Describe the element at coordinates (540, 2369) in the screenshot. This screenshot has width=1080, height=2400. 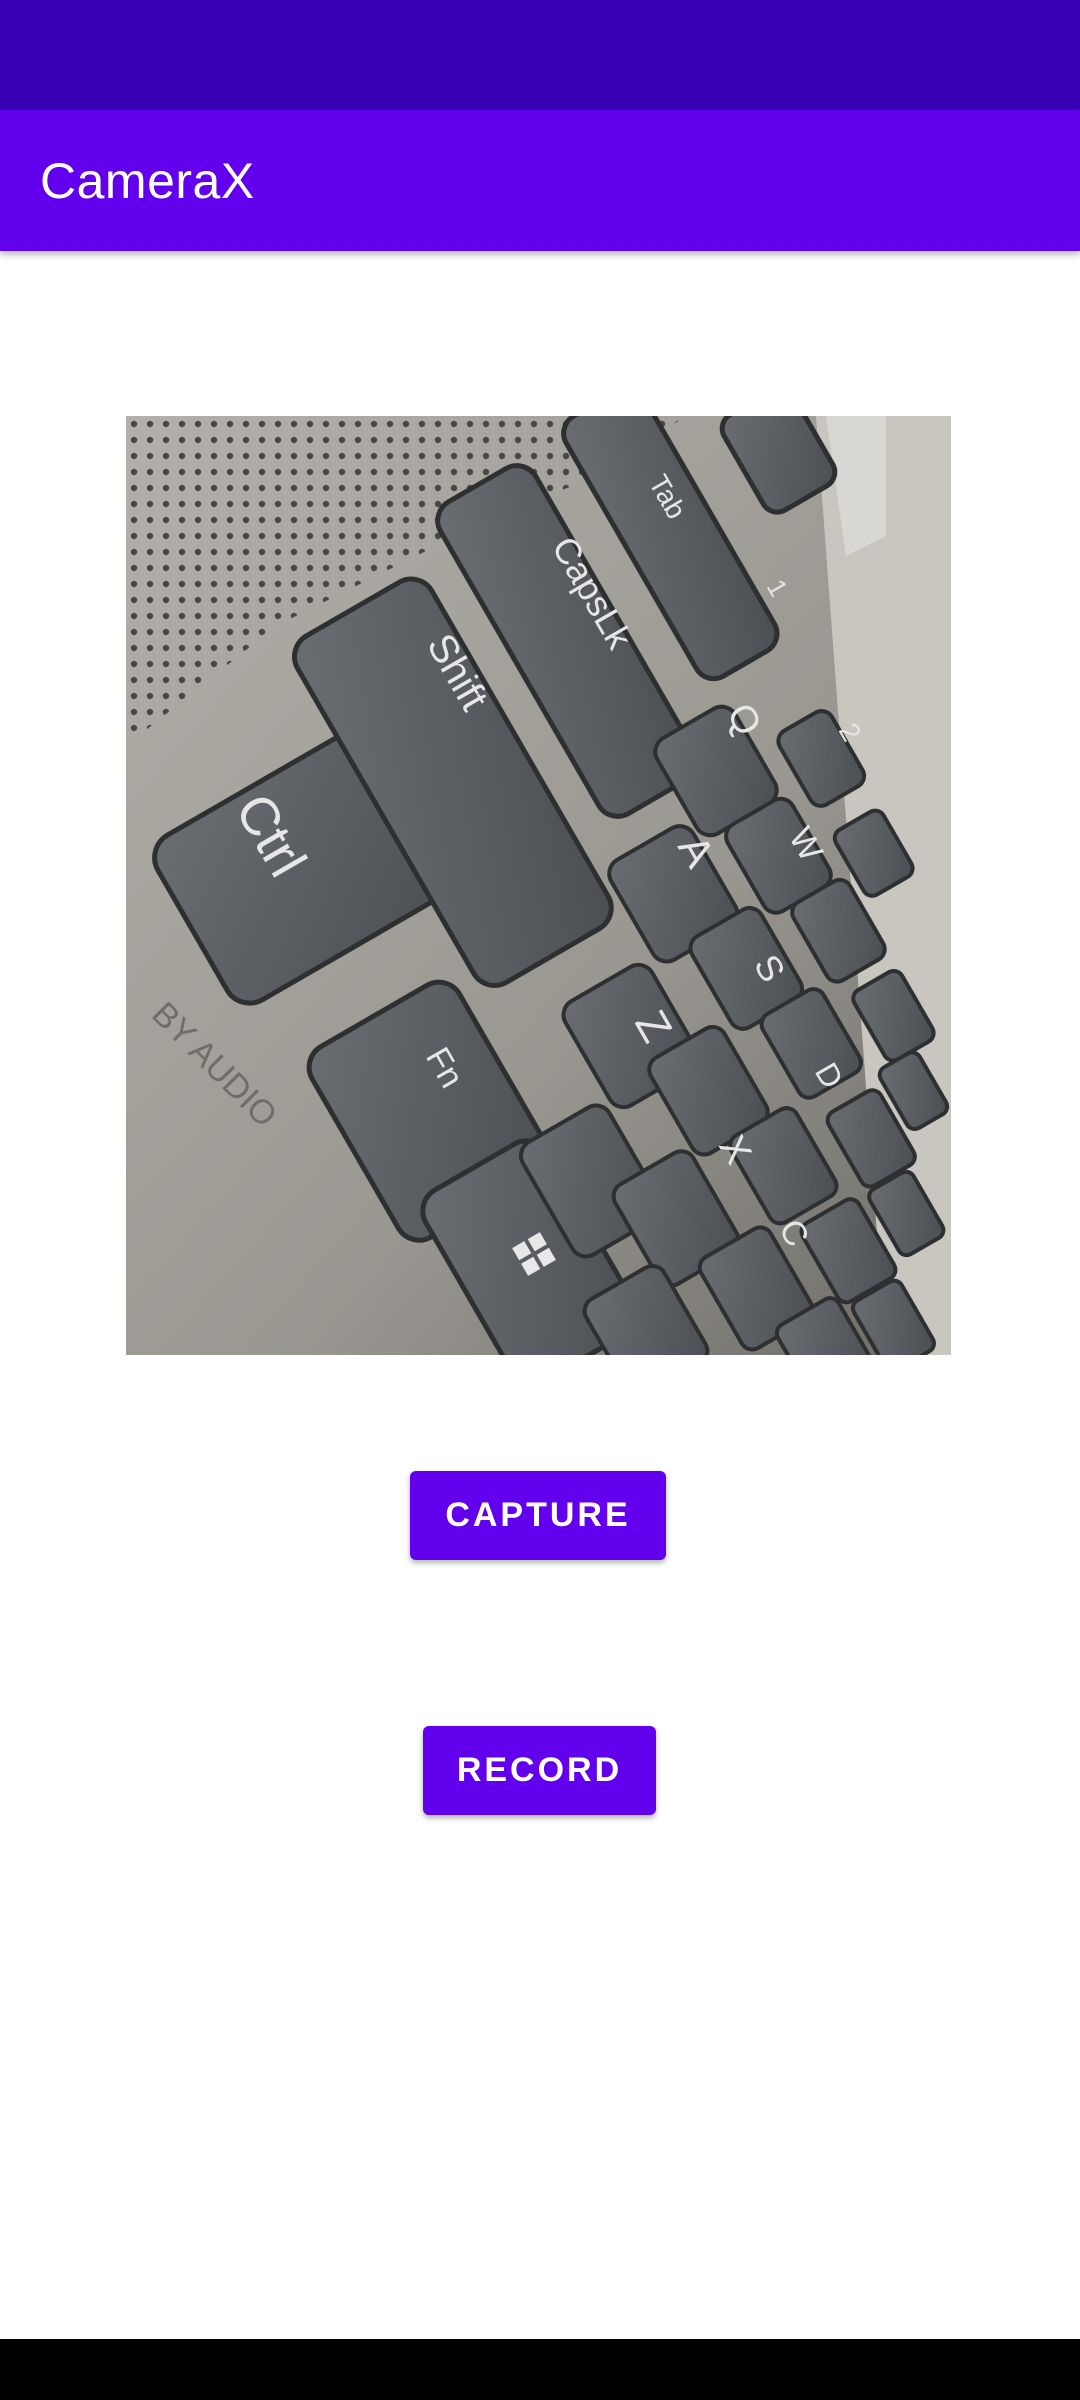
I see `navigation-bar` at that location.